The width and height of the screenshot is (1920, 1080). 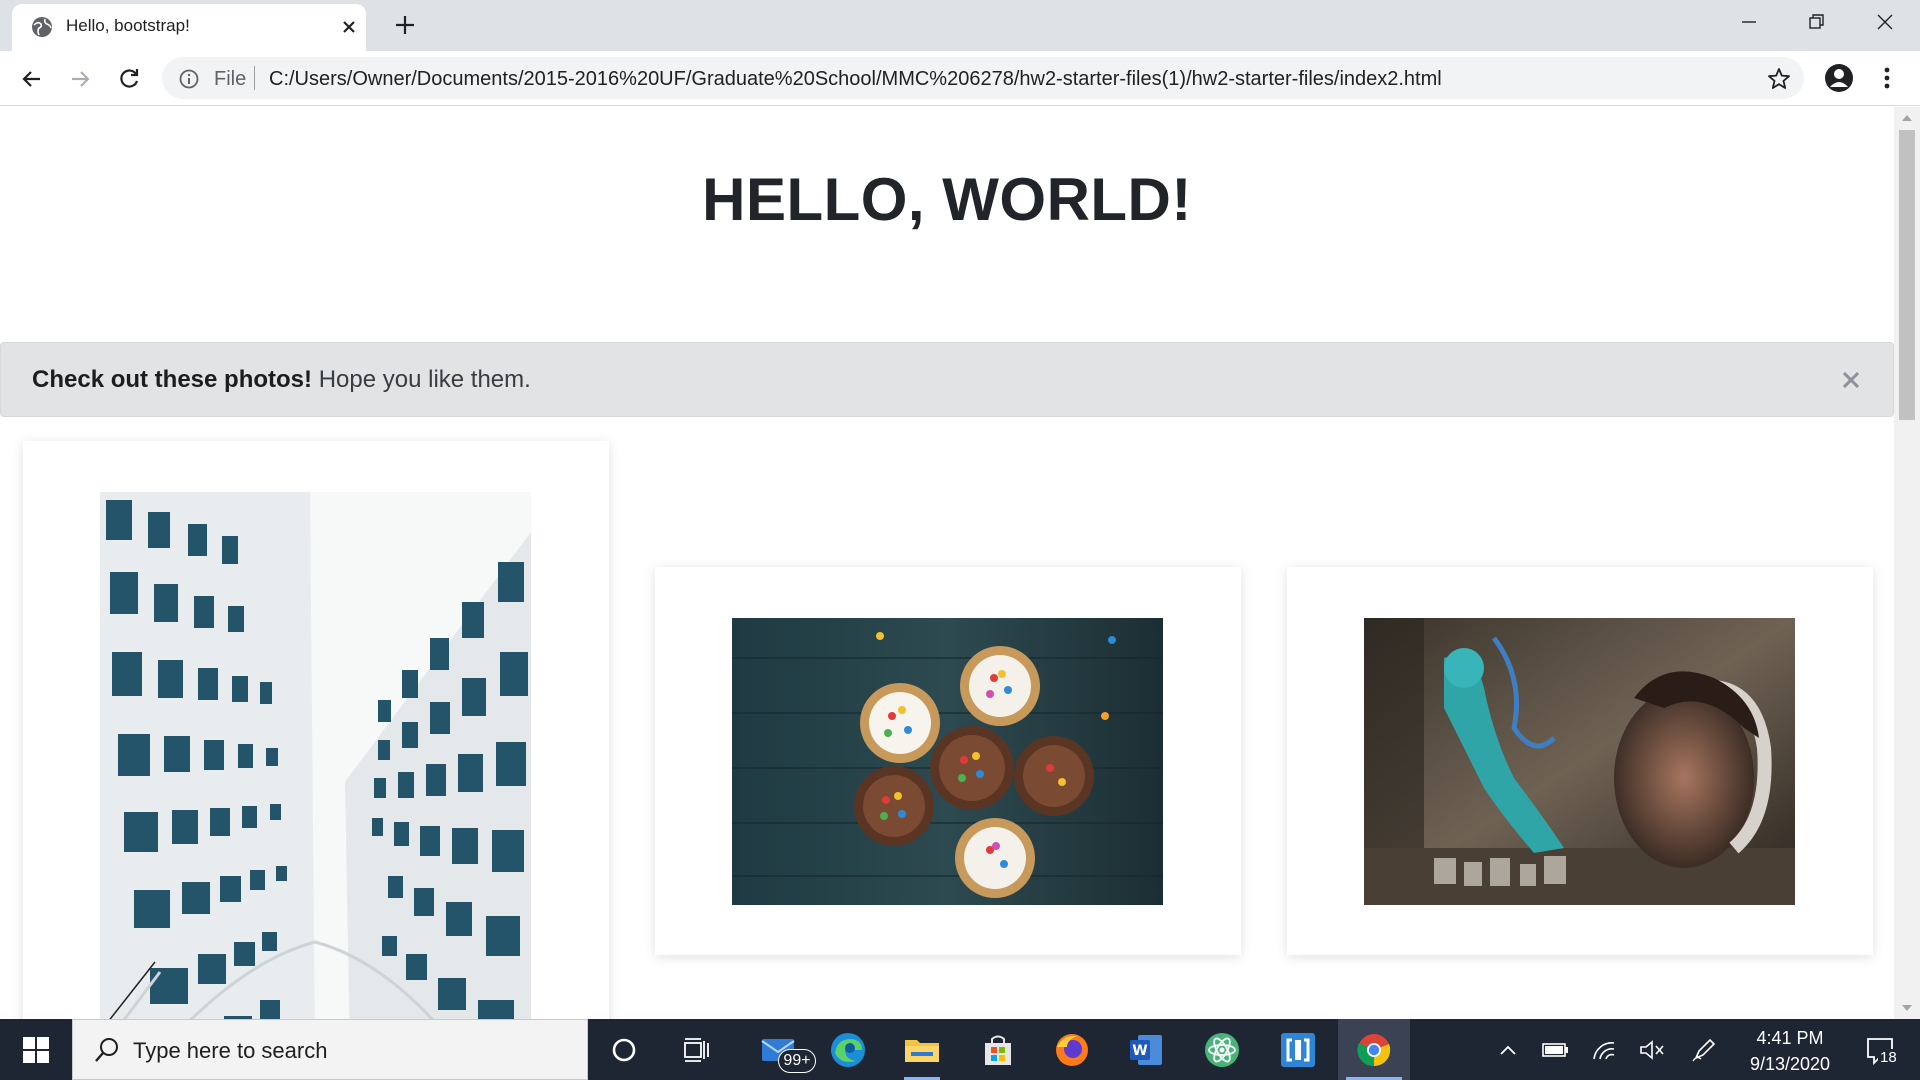 I want to click on firefox-icon, so click(x=1072, y=1049).